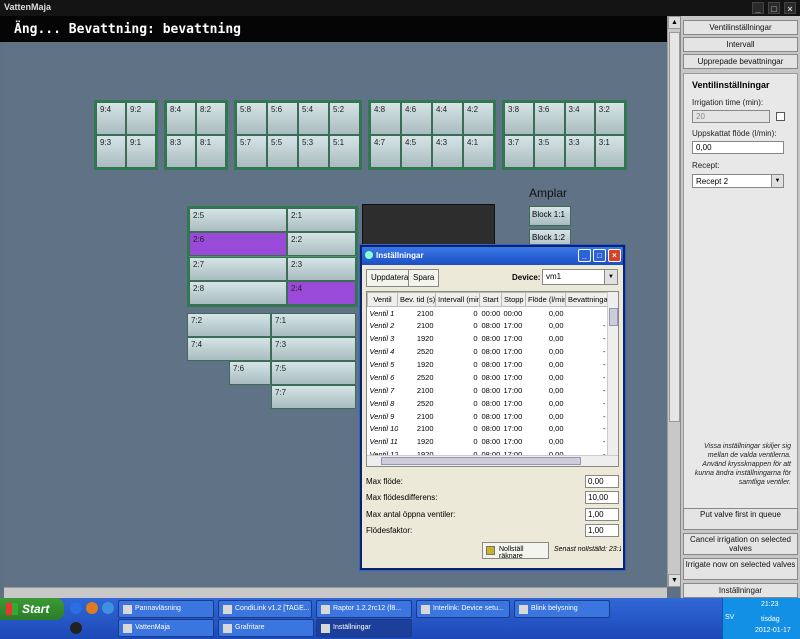 The width and height of the screenshot is (800, 639). What do you see at coordinates (780, 116) in the screenshot?
I see `override-checkbox` at bounding box center [780, 116].